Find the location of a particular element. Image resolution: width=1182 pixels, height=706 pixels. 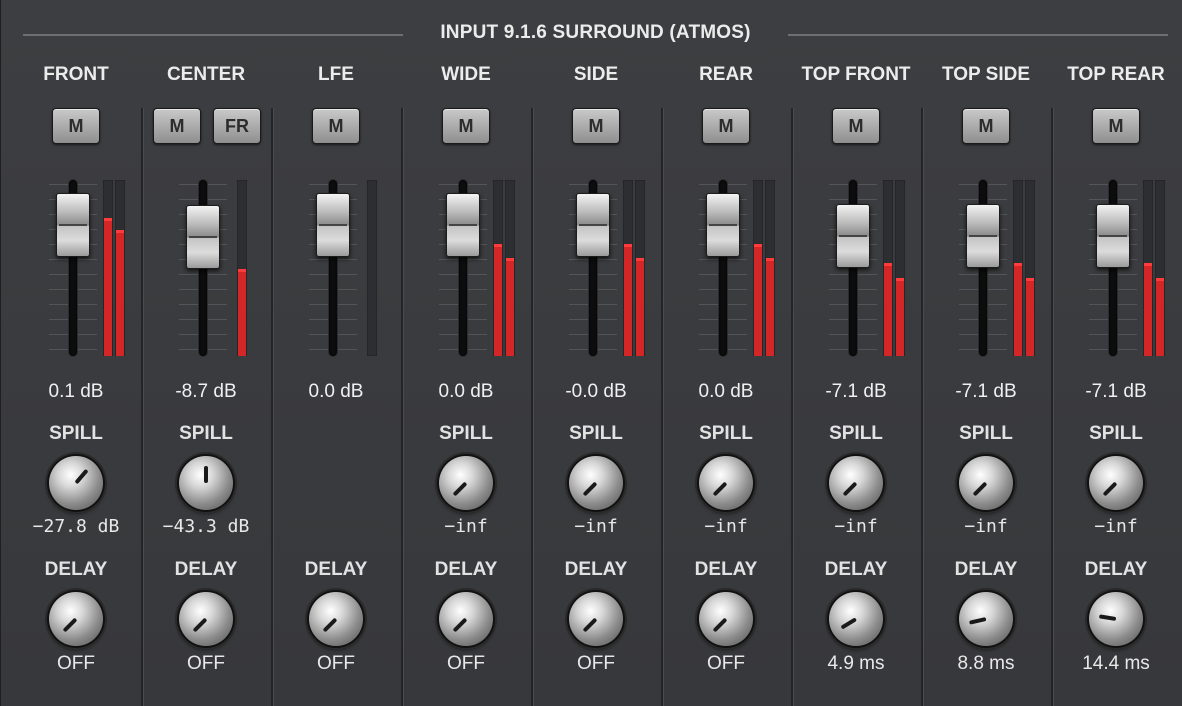

channel-strip-rear: REAR M 0.0 dB SPILL −inf DELAY OFF is located at coordinates (726, 353).